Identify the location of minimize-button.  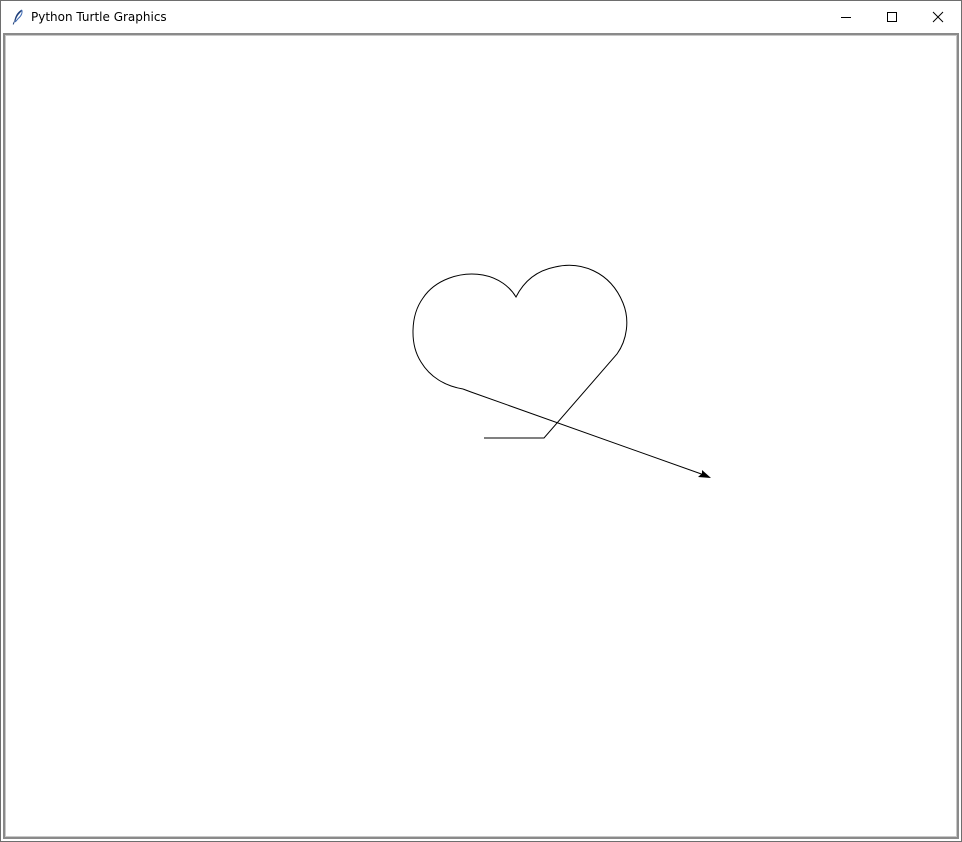
(846, 16).